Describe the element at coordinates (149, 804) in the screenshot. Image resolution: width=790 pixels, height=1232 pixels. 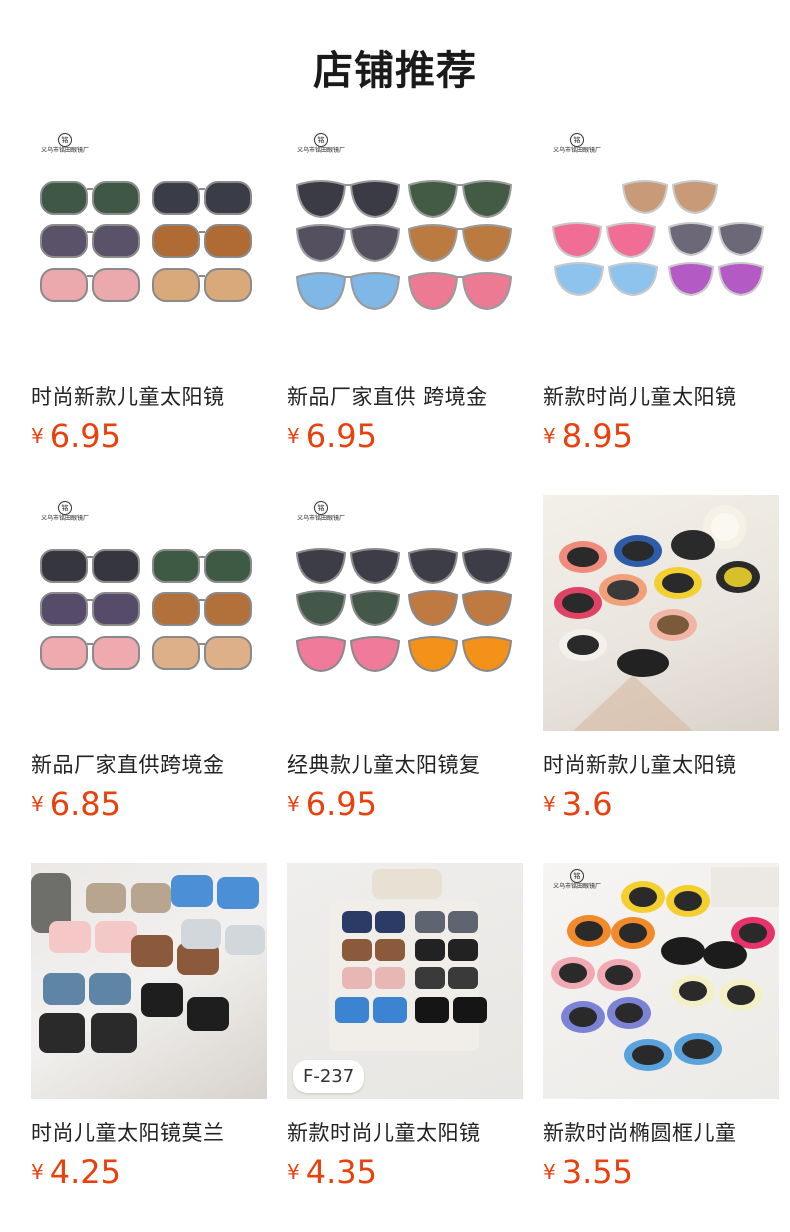
I see `product-price: ¥6.85` at that location.